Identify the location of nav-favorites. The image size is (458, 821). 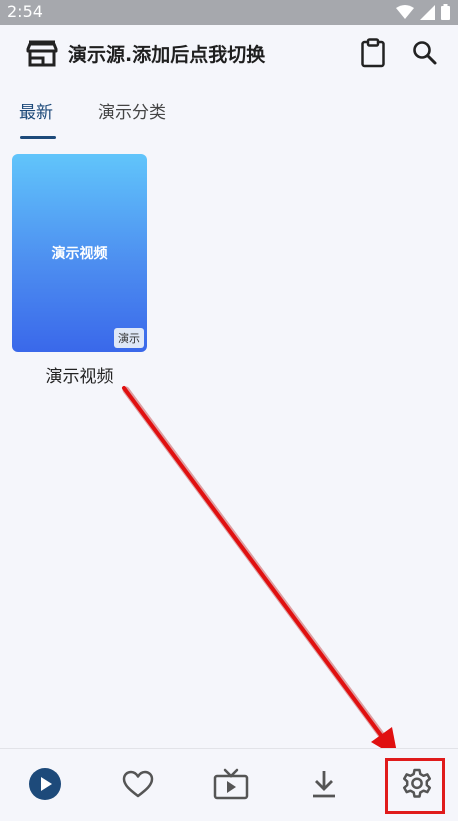
(138, 784).